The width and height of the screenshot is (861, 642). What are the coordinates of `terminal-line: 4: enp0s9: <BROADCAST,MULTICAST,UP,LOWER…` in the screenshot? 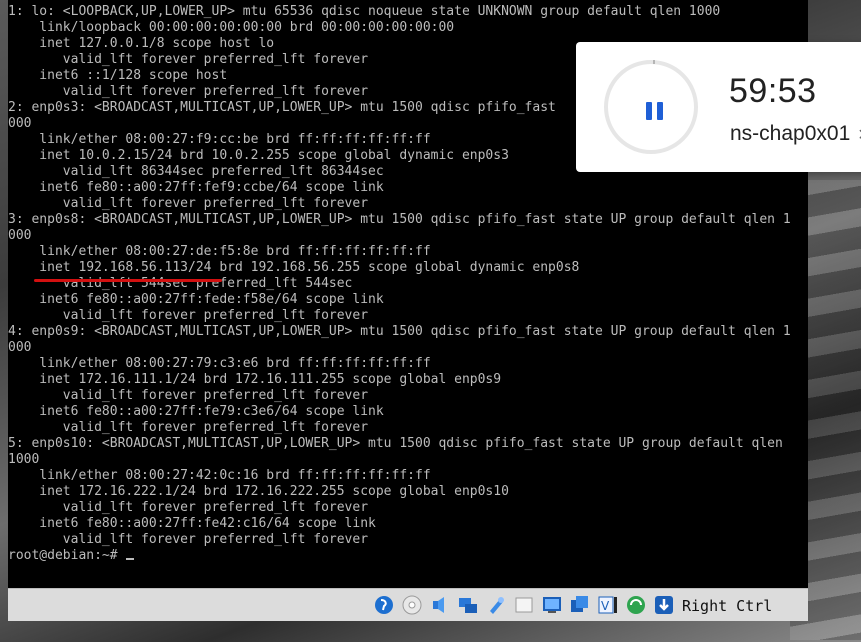 It's located at (399, 331).